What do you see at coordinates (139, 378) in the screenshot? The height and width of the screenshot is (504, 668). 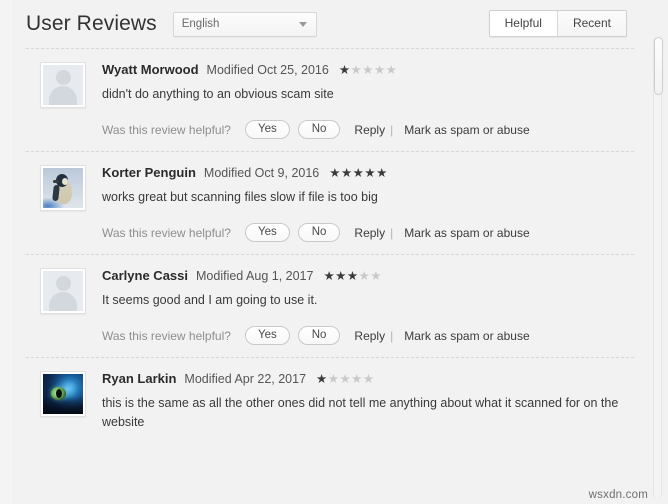 I see `review-author: Ryan Larkin` at bounding box center [139, 378].